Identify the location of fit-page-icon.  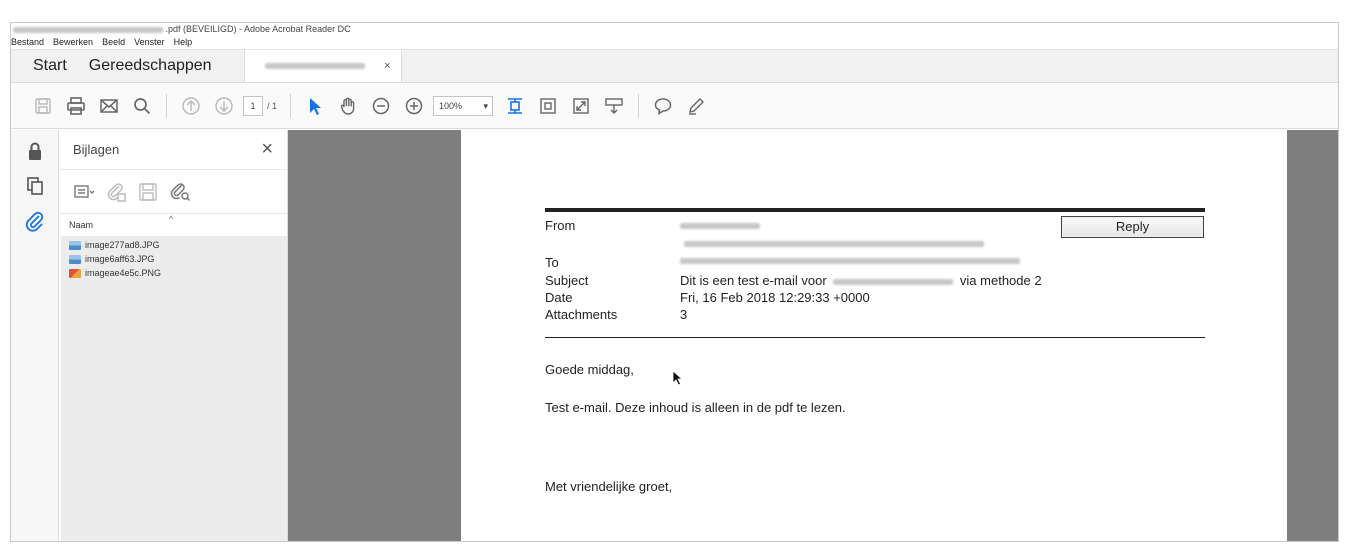
(515, 106).